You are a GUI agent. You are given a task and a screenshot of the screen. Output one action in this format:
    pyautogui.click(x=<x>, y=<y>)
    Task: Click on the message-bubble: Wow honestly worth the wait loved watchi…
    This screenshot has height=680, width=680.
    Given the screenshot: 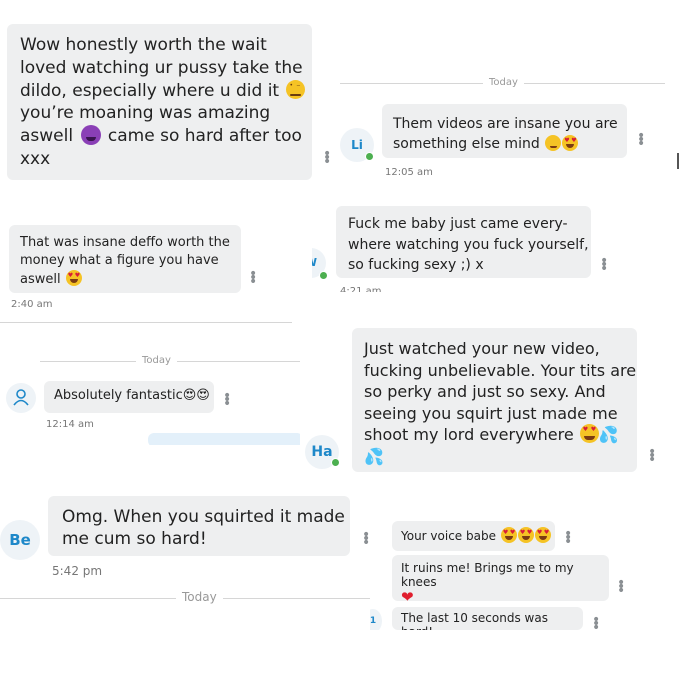 What is the action you would take?
    pyautogui.click(x=159, y=102)
    